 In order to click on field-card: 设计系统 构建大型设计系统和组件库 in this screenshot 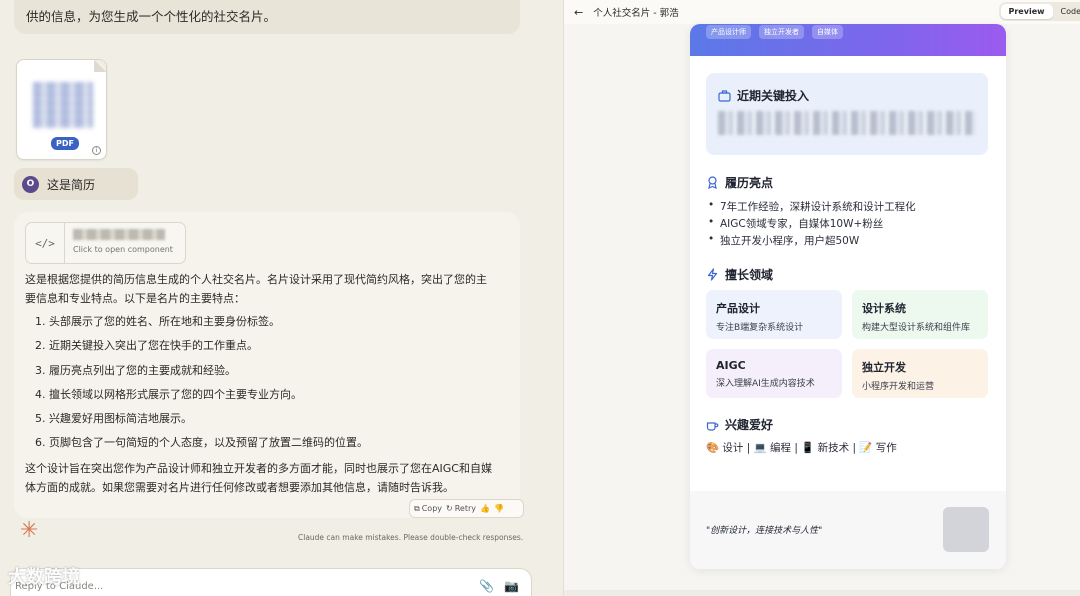, I will do `click(920, 314)`.